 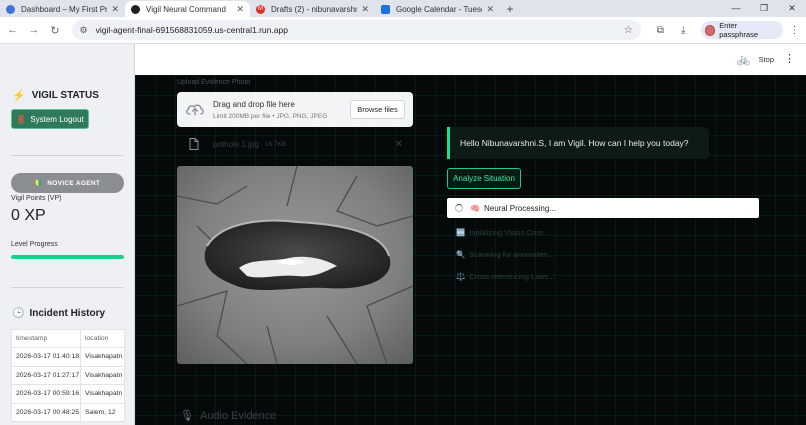 I want to click on tab-vigil: Vigil Neural Command ✕, so click(x=187, y=9).